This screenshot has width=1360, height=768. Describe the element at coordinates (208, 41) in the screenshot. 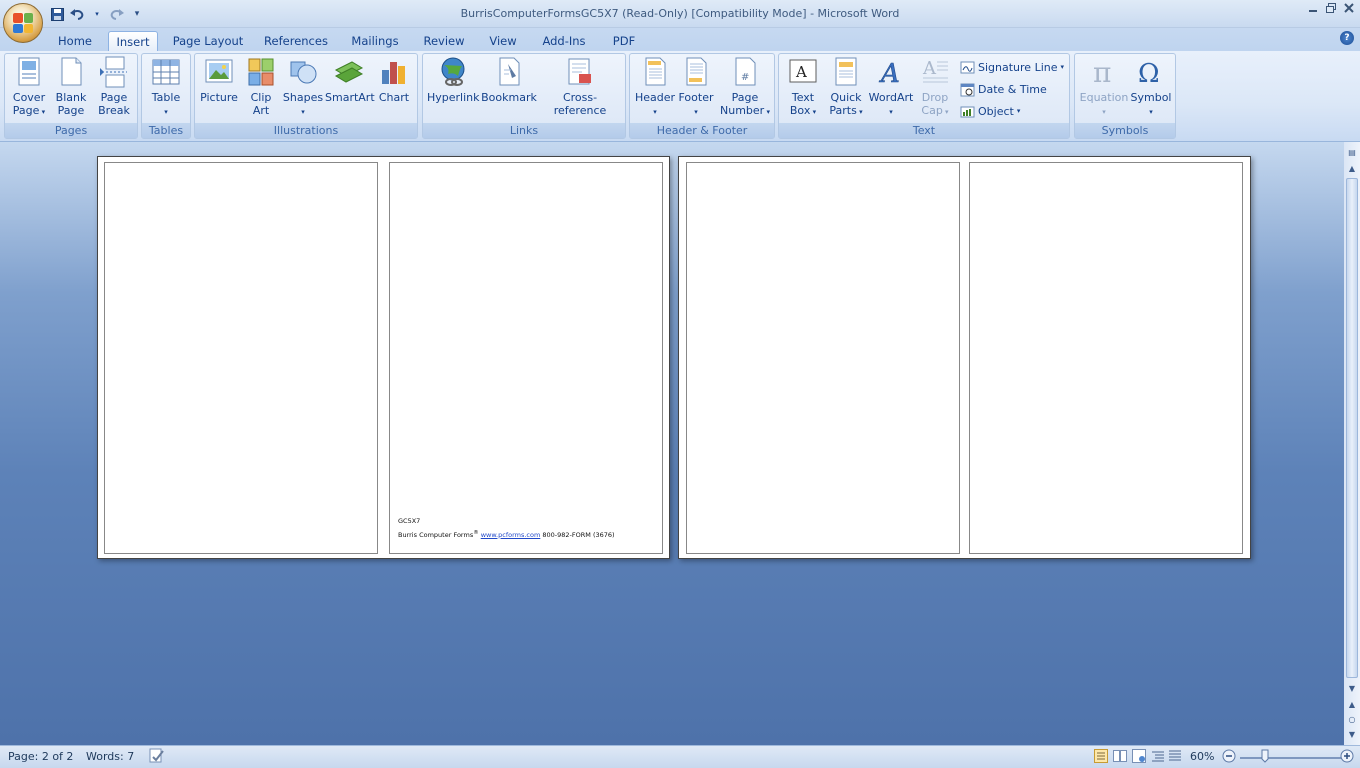

I see `tab-page-layout: Page Layout` at that location.